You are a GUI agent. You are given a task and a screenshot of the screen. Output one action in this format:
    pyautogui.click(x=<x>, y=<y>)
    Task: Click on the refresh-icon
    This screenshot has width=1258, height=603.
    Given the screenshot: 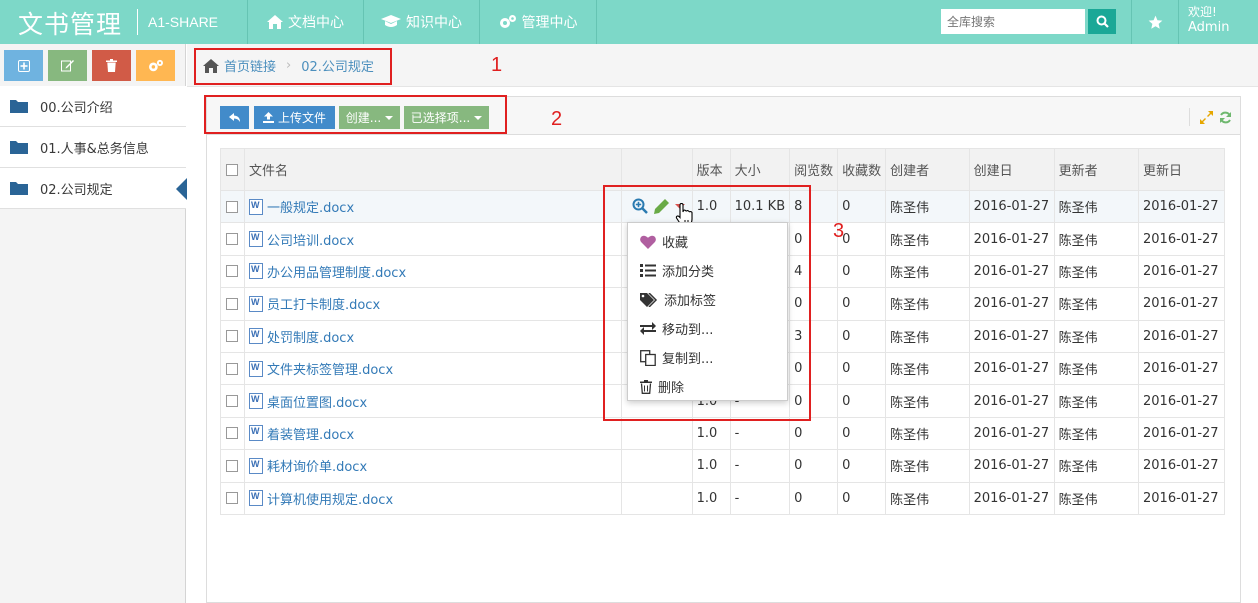 What is the action you would take?
    pyautogui.click(x=1225, y=117)
    